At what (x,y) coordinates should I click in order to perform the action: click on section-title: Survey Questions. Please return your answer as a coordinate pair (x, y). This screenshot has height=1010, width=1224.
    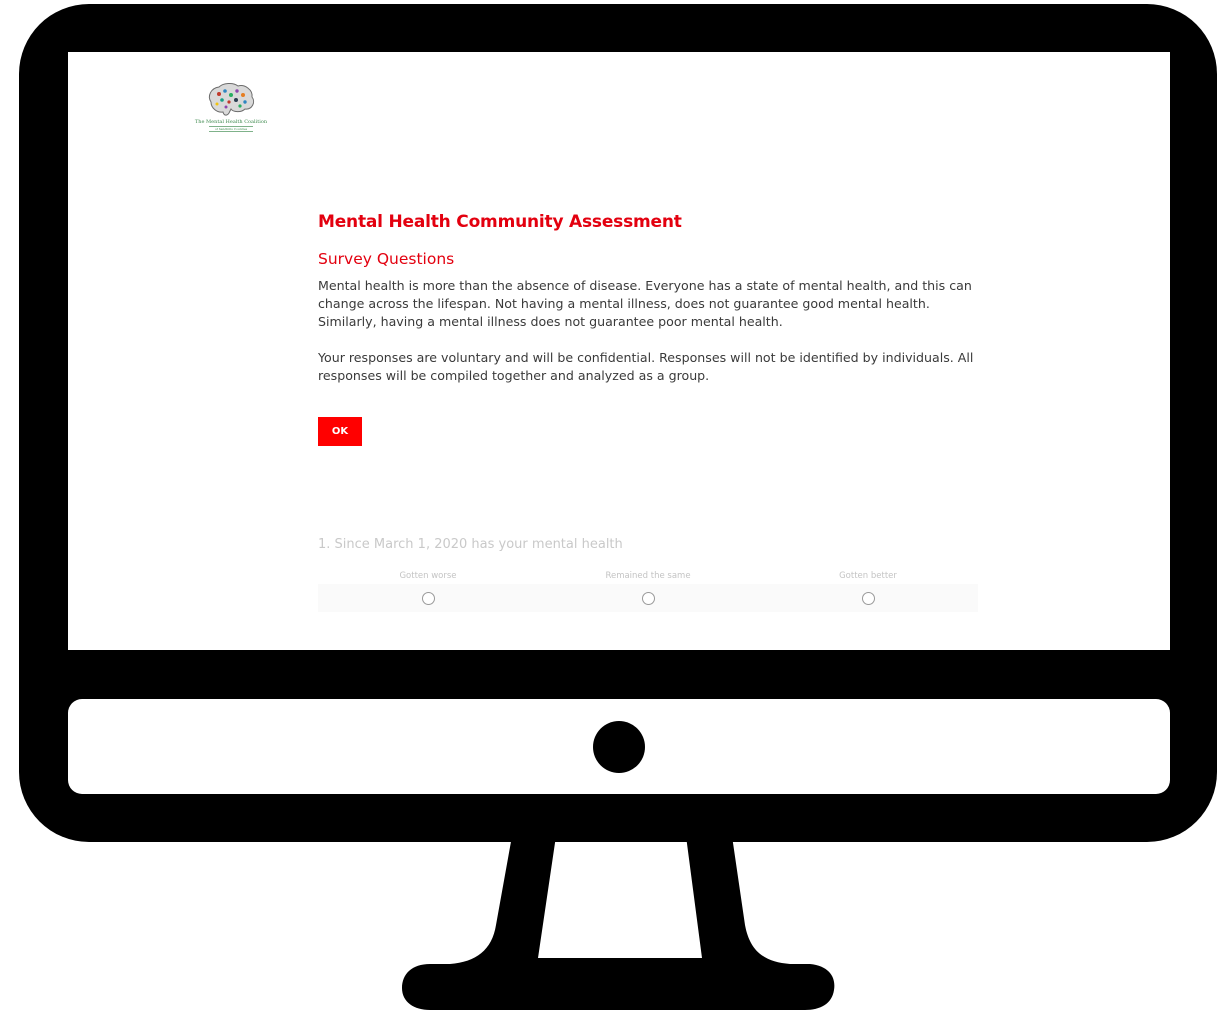
    Looking at the image, I should click on (386, 259).